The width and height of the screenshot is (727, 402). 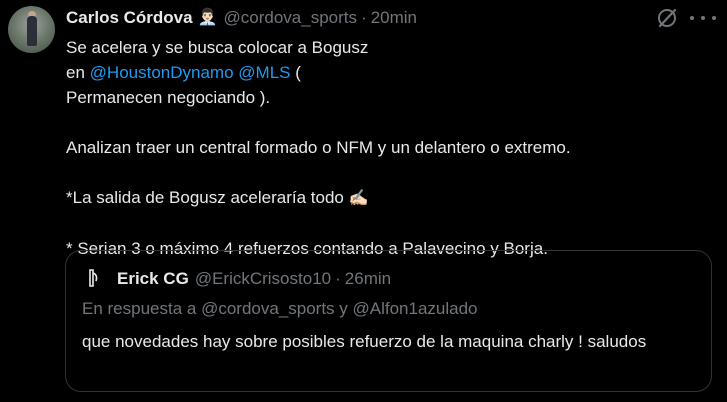 I want to click on quoted-timestamp: 26min, so click(x=368, y=279).